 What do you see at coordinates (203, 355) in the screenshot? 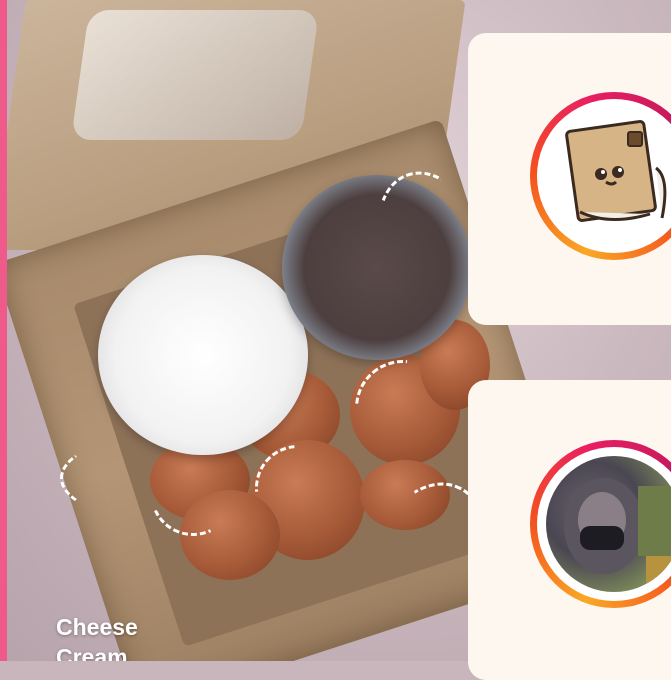
I see `cheese-cream-cup` at bounding box center [203, 355].